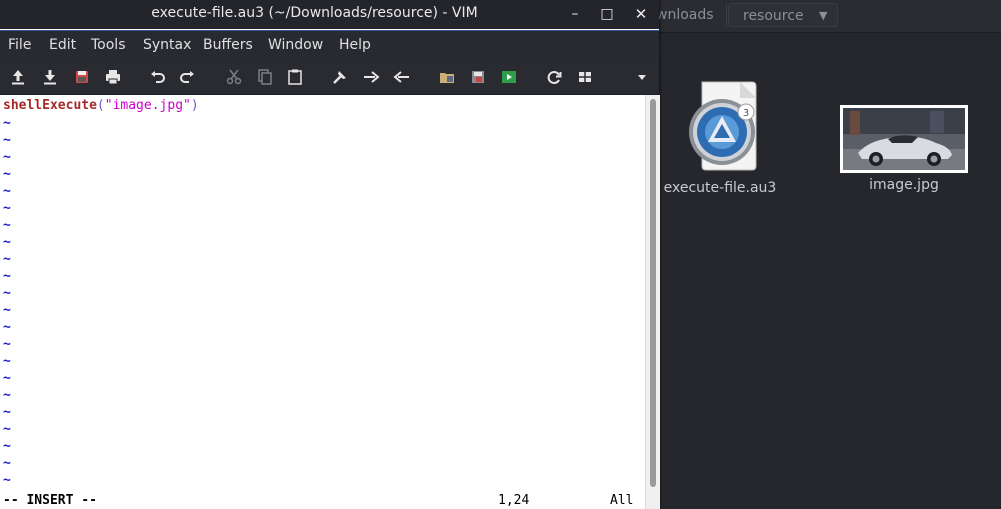 This screenshot has height=509, width=1001. Describe the element at coordinates (585, 77) in the screenshot. I see `tags-icon` at that location.